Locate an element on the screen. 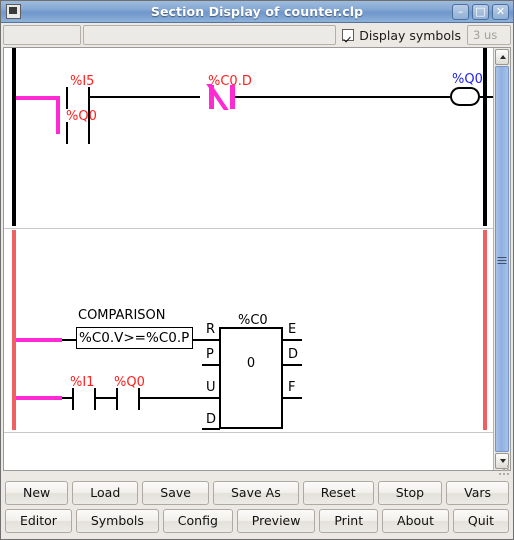  counter-input-D-stub is located at coordinates (211, 429).